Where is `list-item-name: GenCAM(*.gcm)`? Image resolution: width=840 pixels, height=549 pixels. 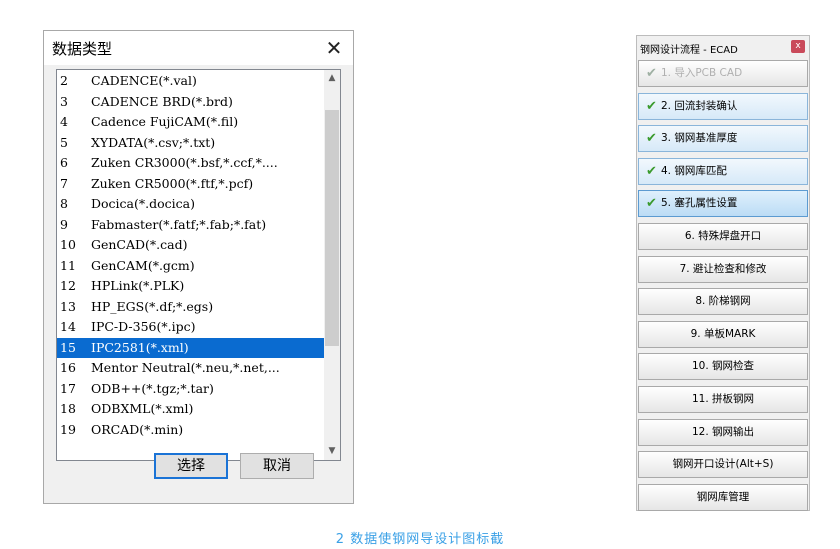
list-item-name: GenCAM(*.gcm) is located at coordinates (143, 265).